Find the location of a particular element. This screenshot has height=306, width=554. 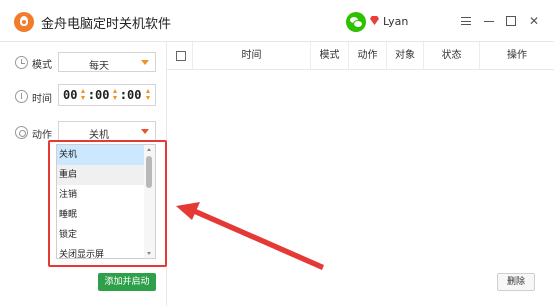

close-icon: ✕ is located at coordinates (534, 21).